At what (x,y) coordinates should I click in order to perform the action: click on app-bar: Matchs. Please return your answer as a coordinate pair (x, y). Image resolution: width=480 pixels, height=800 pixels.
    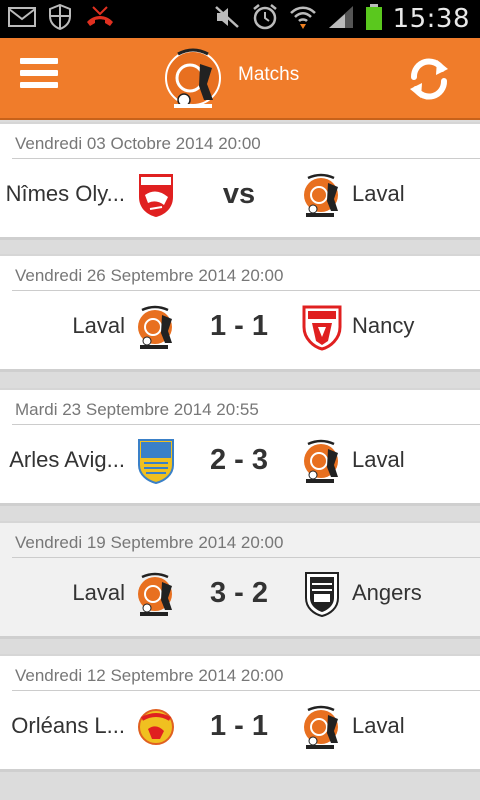
    Looking at the image, I should click on (240, 79).